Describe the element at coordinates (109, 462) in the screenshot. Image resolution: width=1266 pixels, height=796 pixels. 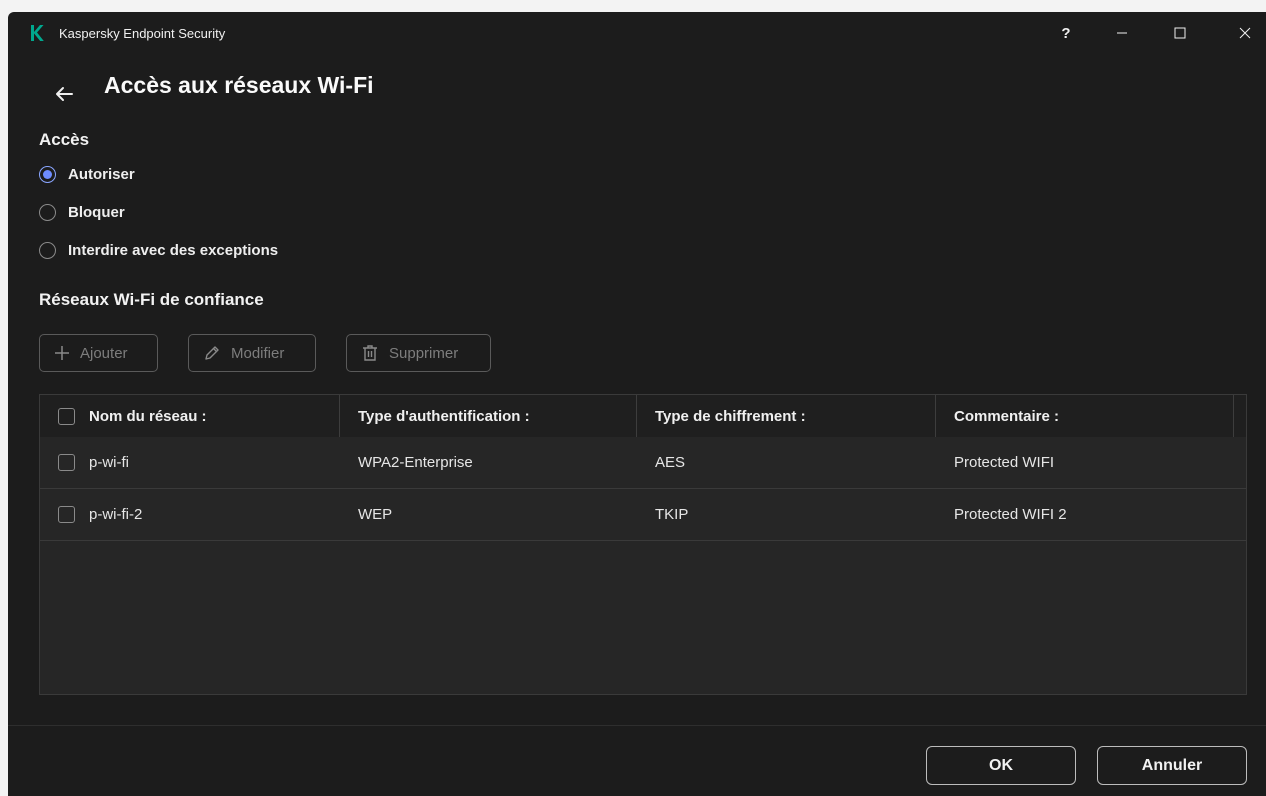
I see `cell-text: p-wi-fi` at that location.